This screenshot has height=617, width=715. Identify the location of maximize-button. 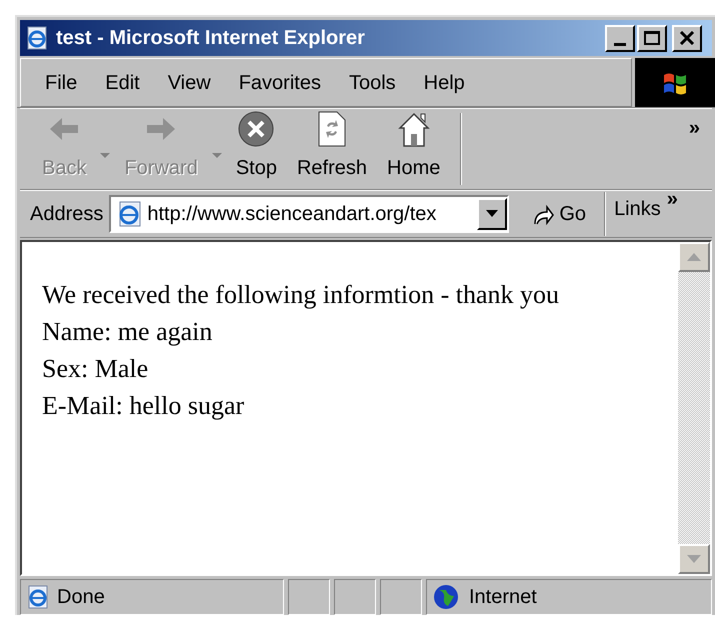
(652, 38).